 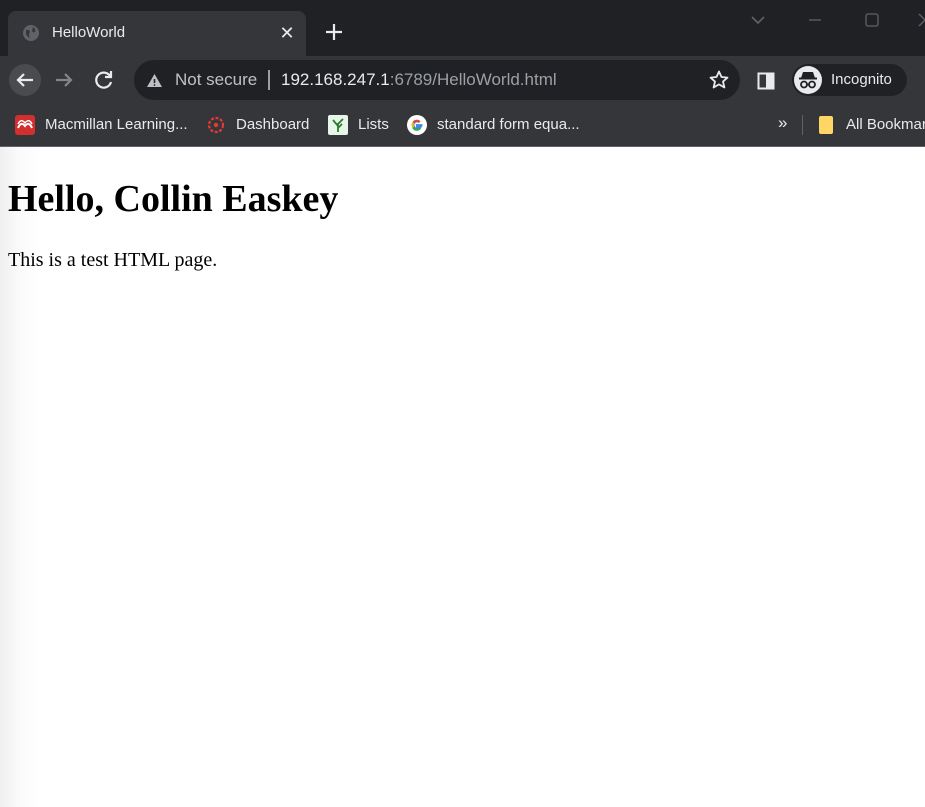 What do you see at coordinates (287, 33) in the screenshot?
I see `tab-close-icon: ✕` at bounding box center [287, 33].